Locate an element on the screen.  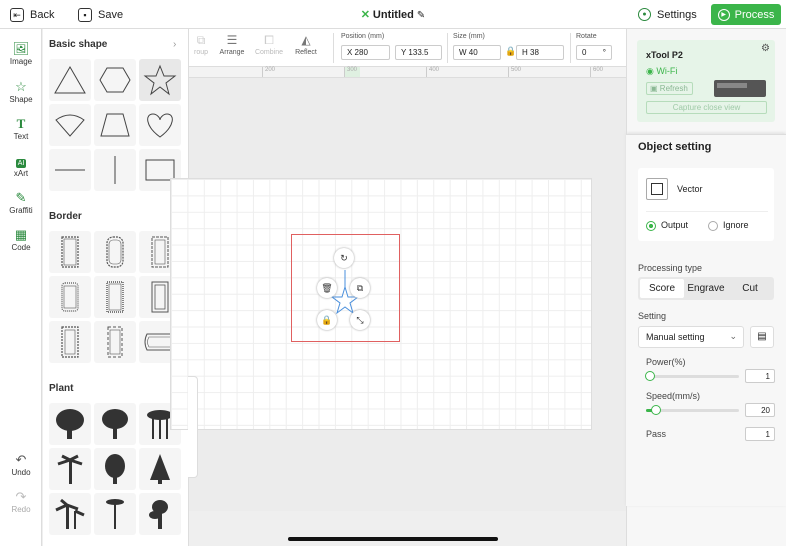
ignore-radio: Ignore is located at coordinates (728, 225).